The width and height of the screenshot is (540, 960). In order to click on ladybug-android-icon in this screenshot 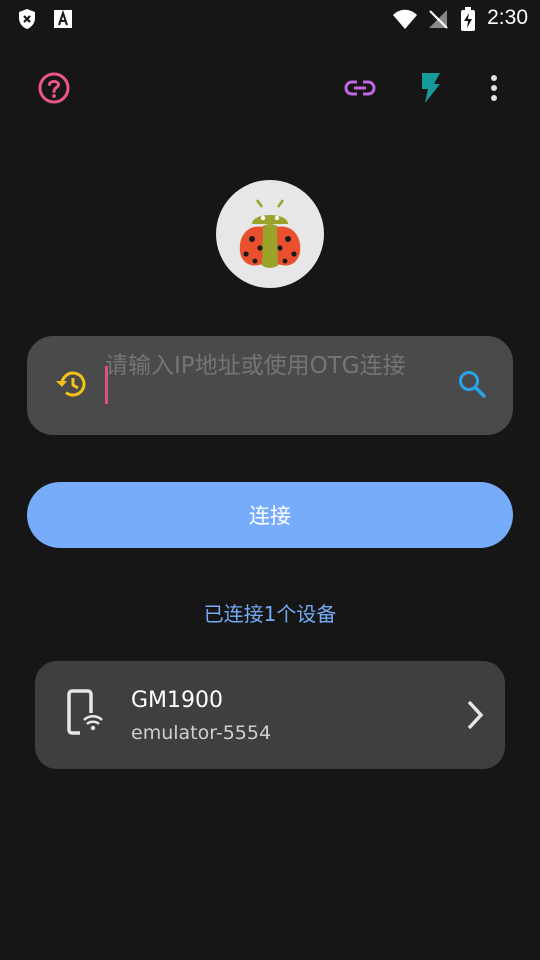, I will do `click(270, 233)`.